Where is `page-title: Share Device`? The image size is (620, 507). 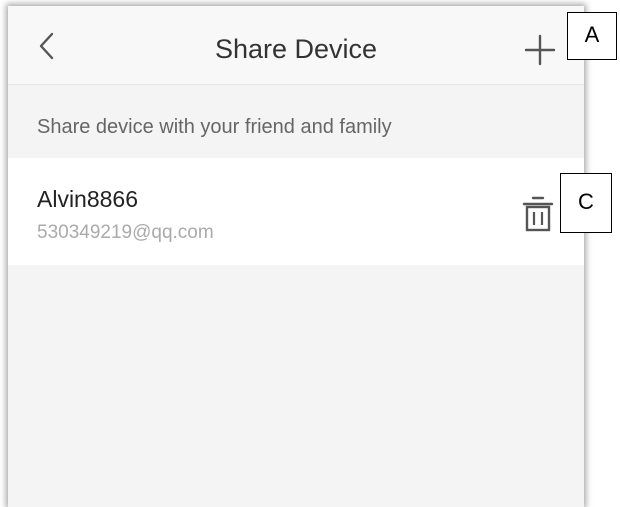 page-title: Share Device is located at coordinates (296, 49).